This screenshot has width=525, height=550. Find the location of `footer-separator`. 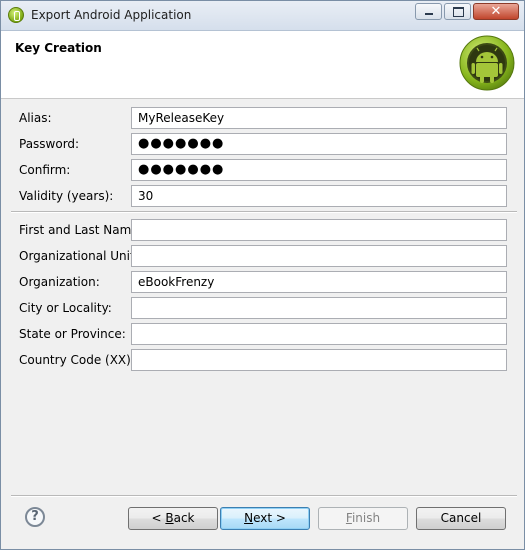

footer-separator is located at coordinates (264, 496).